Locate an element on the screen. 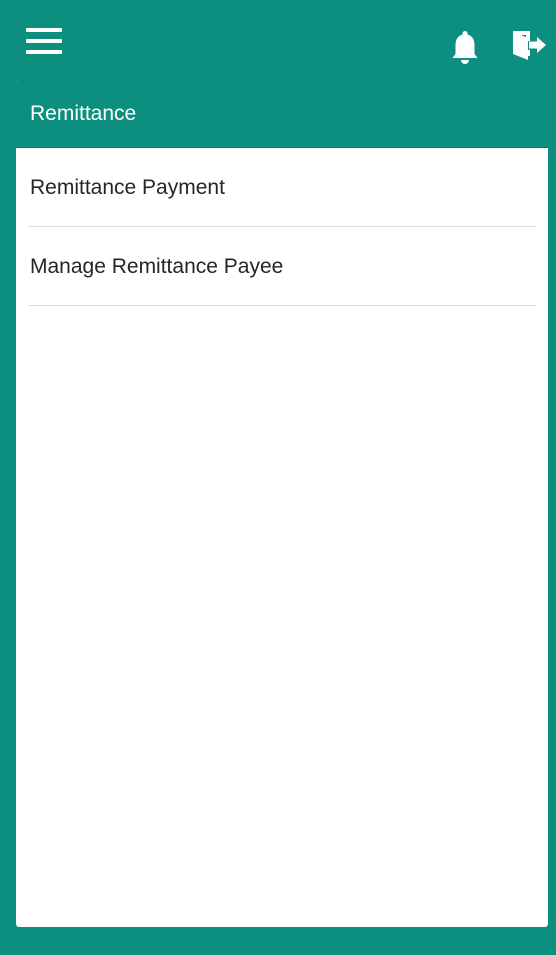 Image resolution: width=556 pixels, height=955 pixels. bell-icon is located at coordinates (465, 48).